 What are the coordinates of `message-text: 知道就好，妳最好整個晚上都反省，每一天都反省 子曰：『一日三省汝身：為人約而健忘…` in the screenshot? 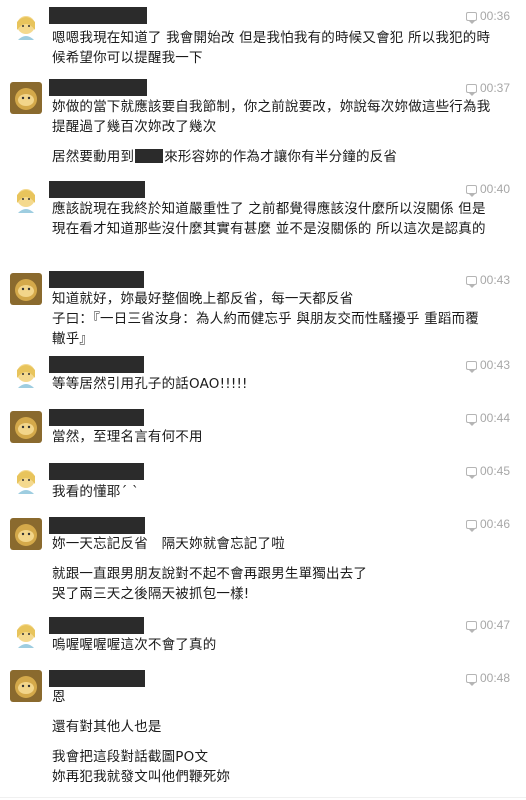 It's located at (265, 319).